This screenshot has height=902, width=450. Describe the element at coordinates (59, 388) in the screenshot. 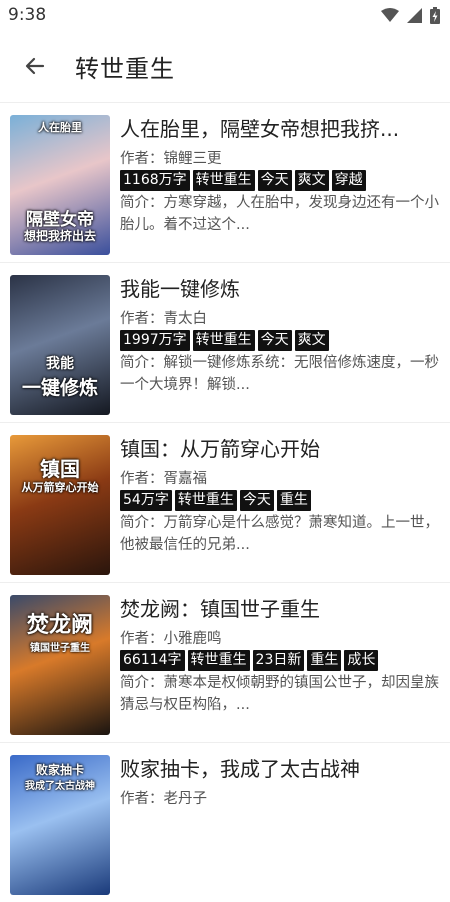

I see `cover-title-text: 一键修炼` at that location.